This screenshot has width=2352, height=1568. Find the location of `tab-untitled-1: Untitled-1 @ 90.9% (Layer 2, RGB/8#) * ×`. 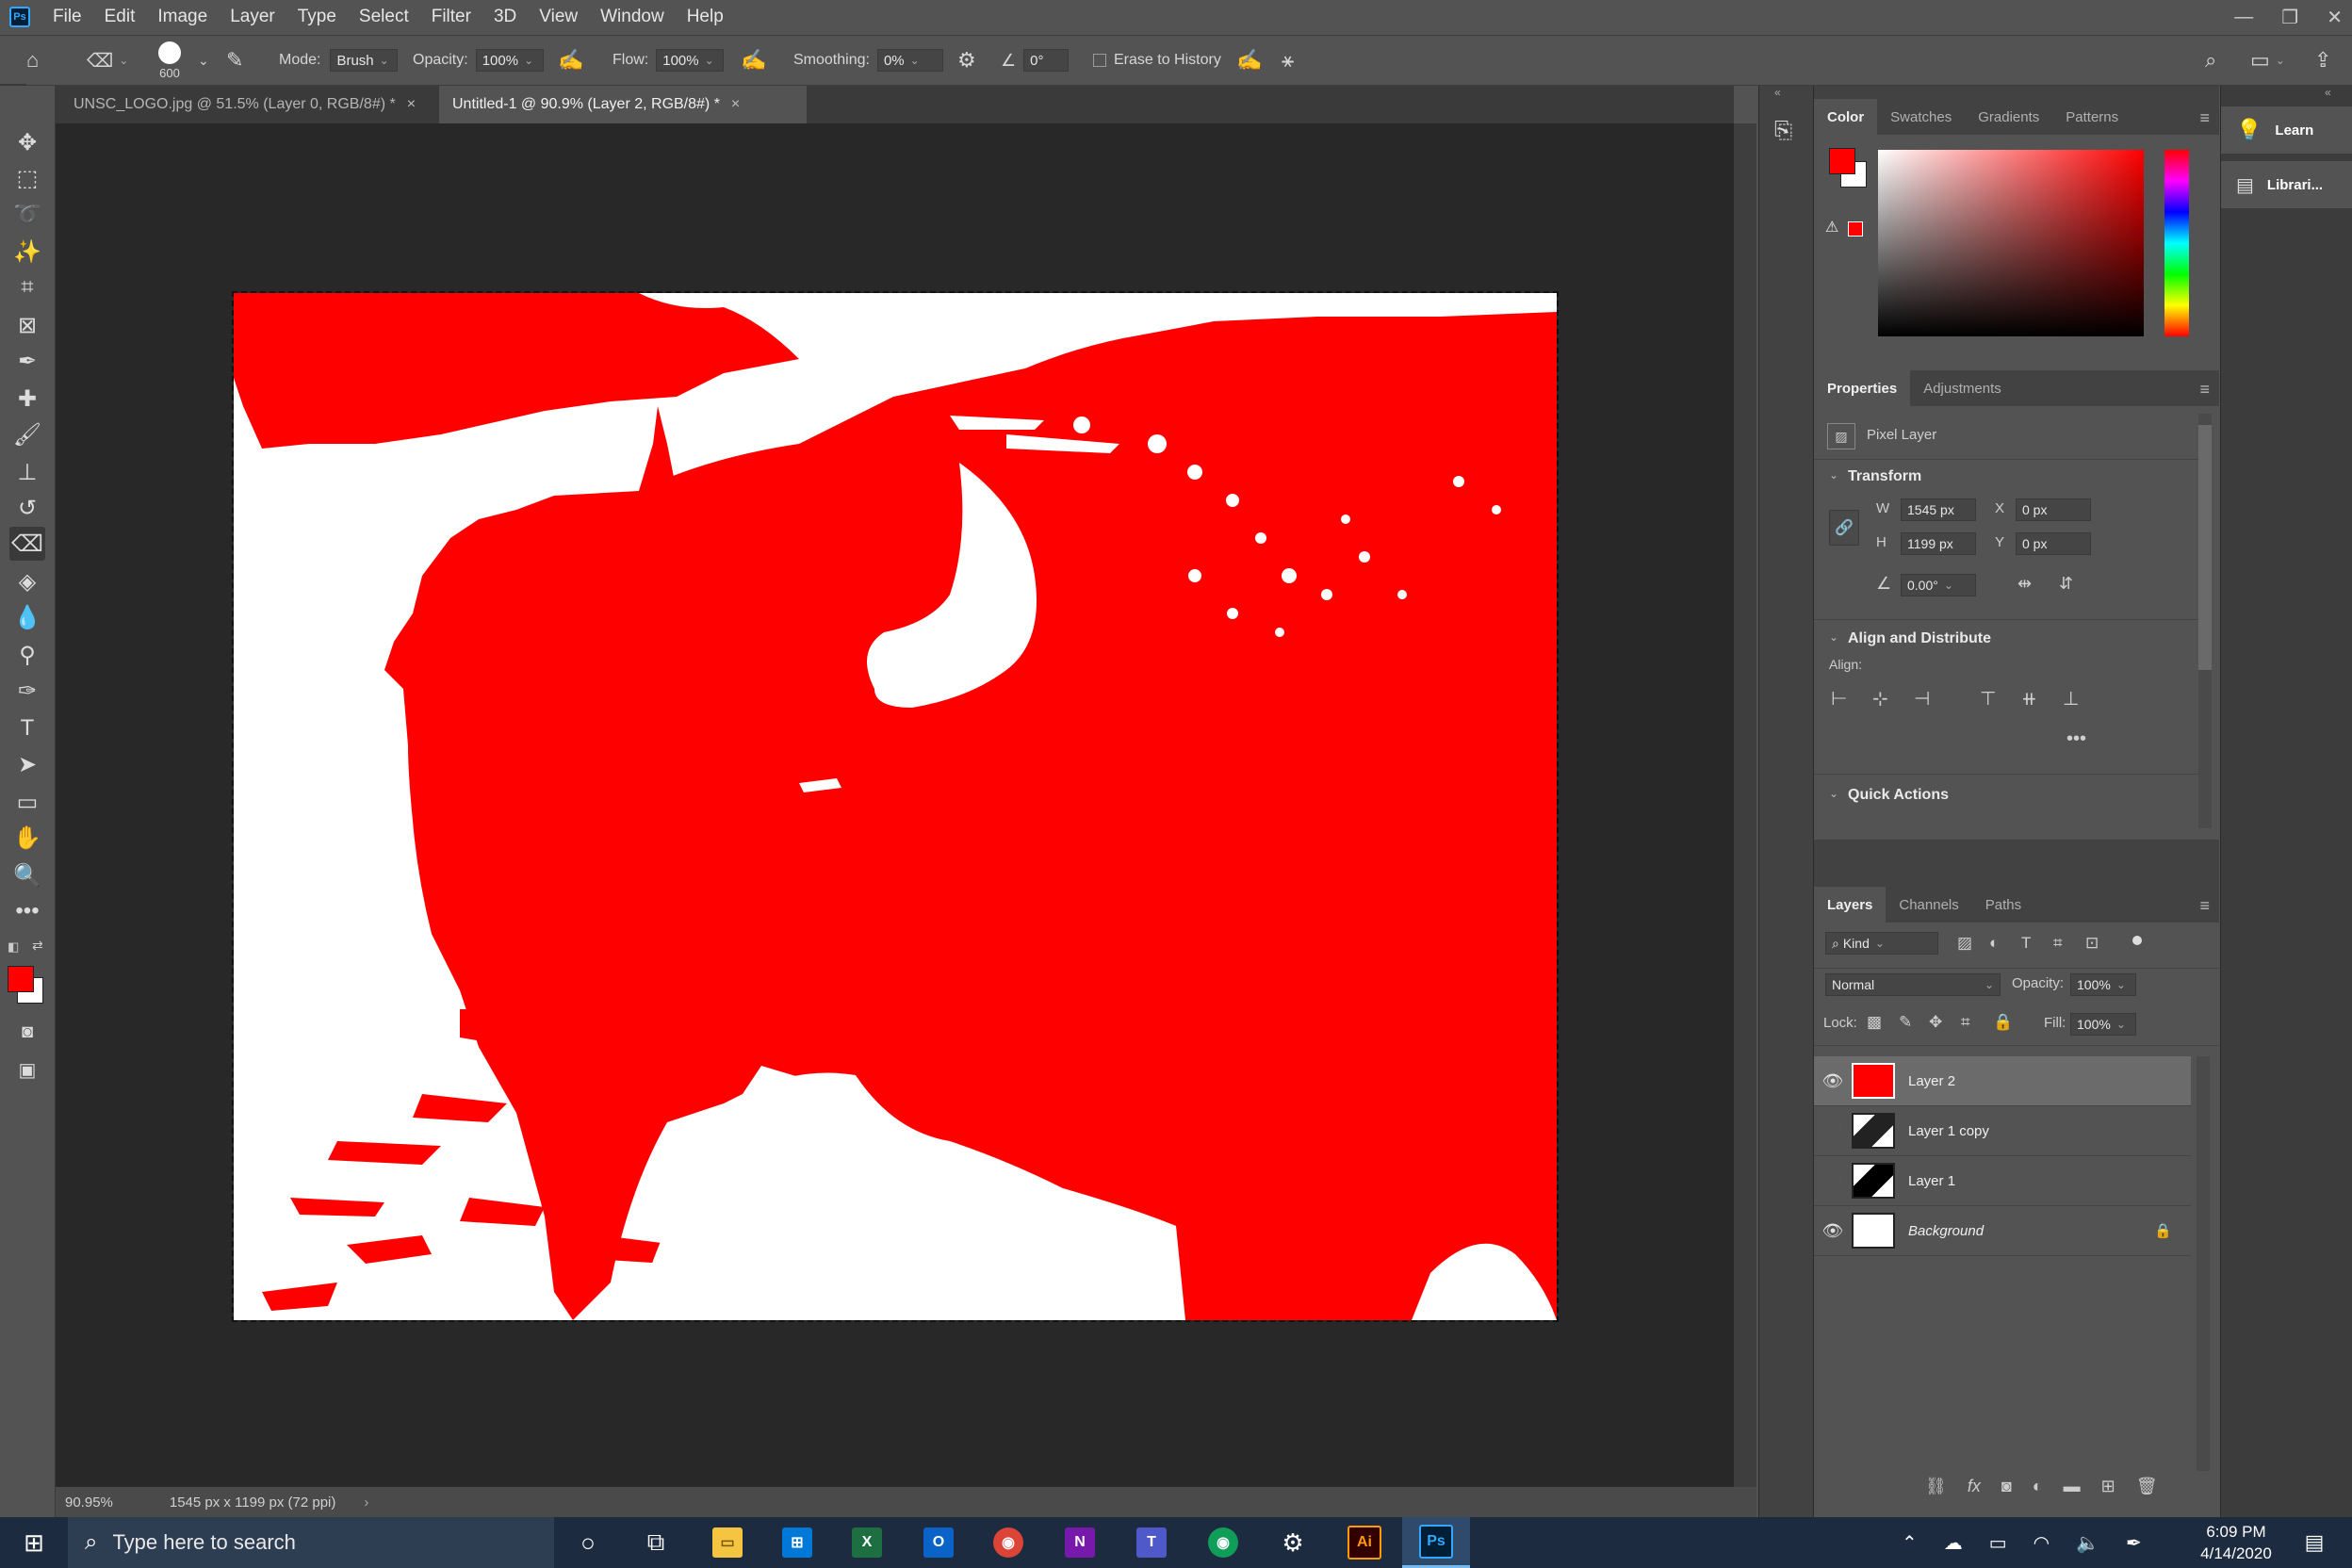

tab-untitled-1: Untitled-1 @ 90.9% (Layer 2, RGB/8#) * × is located at coordinates (623, 104).